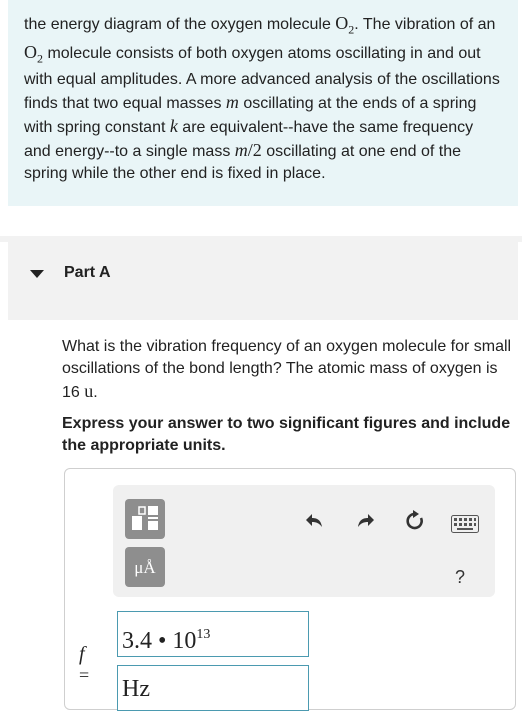 The width and height of the screenshot is (522, 712). Describe the element at coordinates (173, 126) in the screenshot. I see `spring-constant-symbol: k` at that location.